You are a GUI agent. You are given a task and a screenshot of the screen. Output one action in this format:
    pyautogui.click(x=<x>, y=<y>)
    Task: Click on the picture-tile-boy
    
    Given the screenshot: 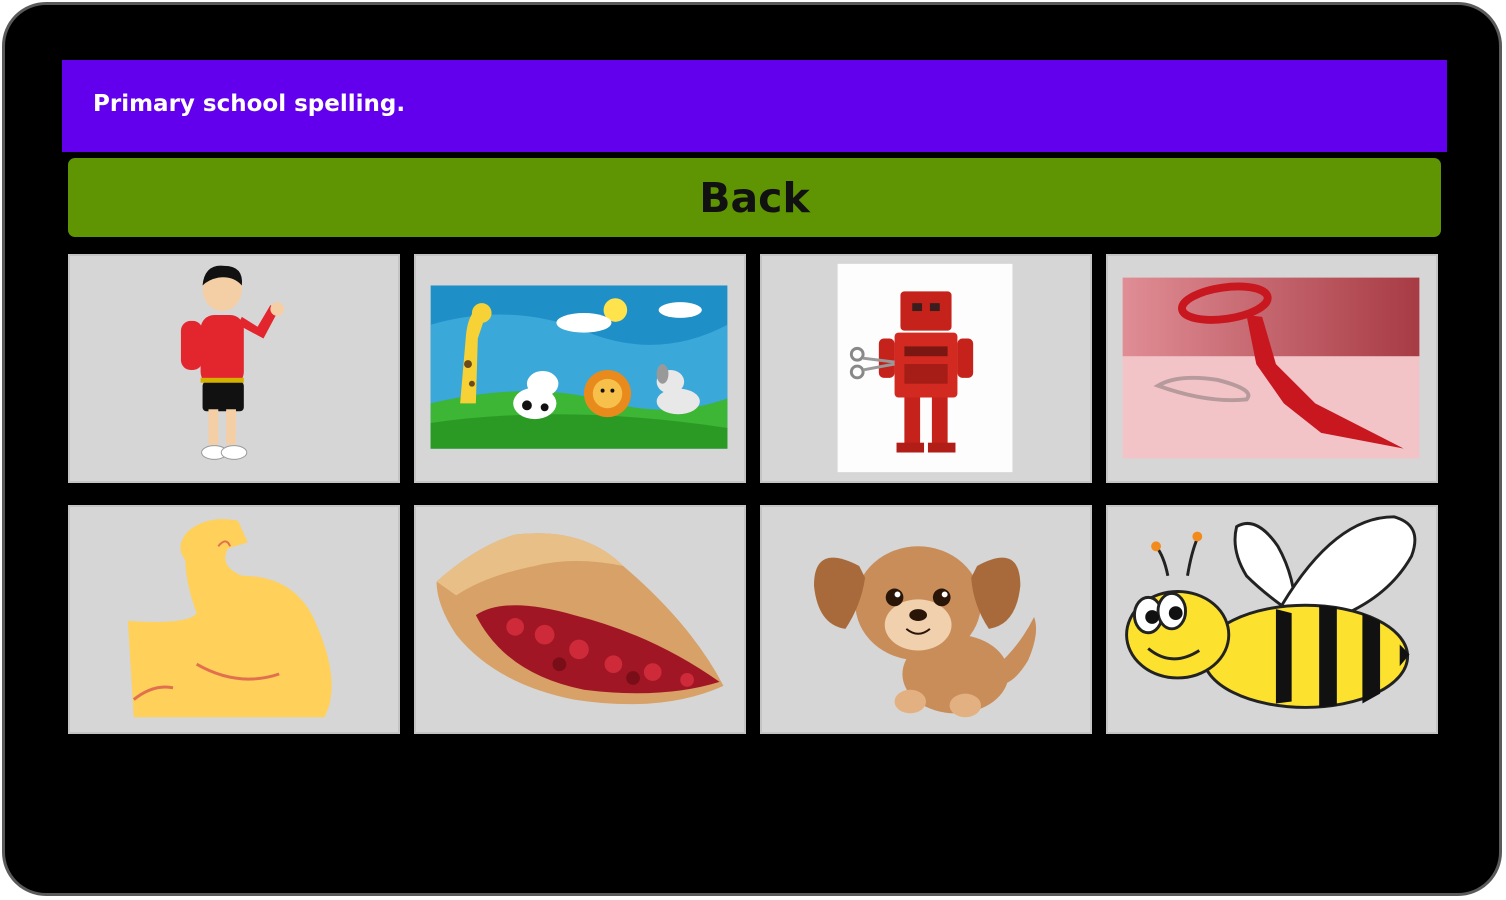 What is the action you would take?
    pyautogui.click(x=234, y=368)
    